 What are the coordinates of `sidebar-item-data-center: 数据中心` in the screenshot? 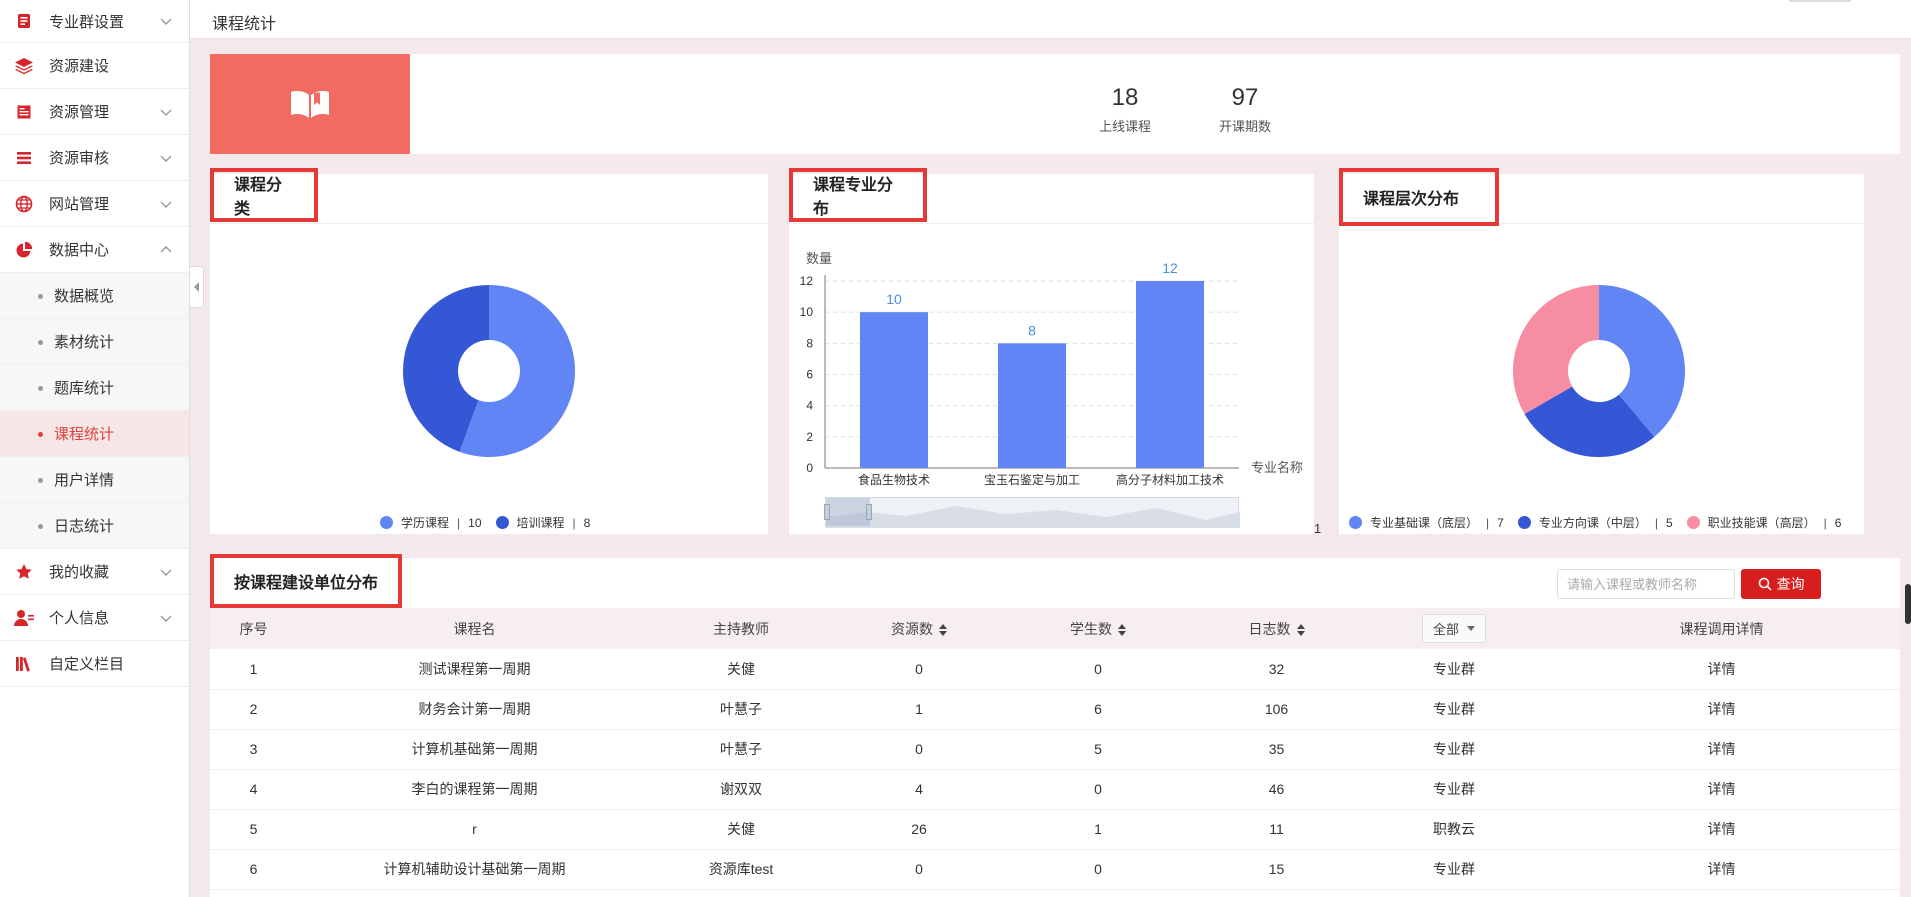 It's located at (94, 250).